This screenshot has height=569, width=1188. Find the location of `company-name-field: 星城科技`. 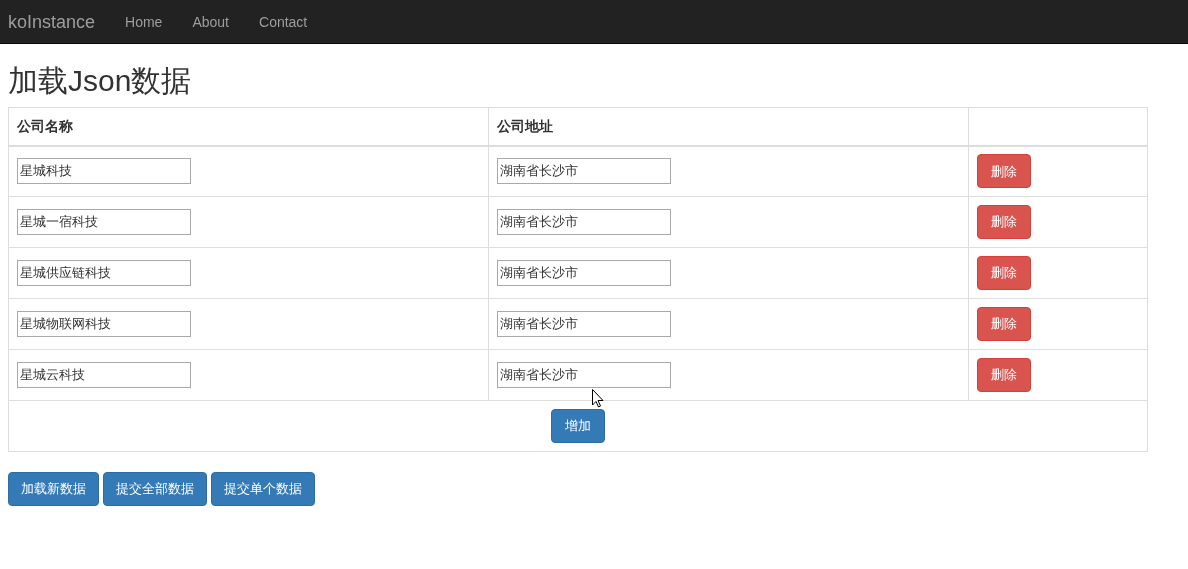

company-name-field: 星城科技 is located at coordinates (104, 171).